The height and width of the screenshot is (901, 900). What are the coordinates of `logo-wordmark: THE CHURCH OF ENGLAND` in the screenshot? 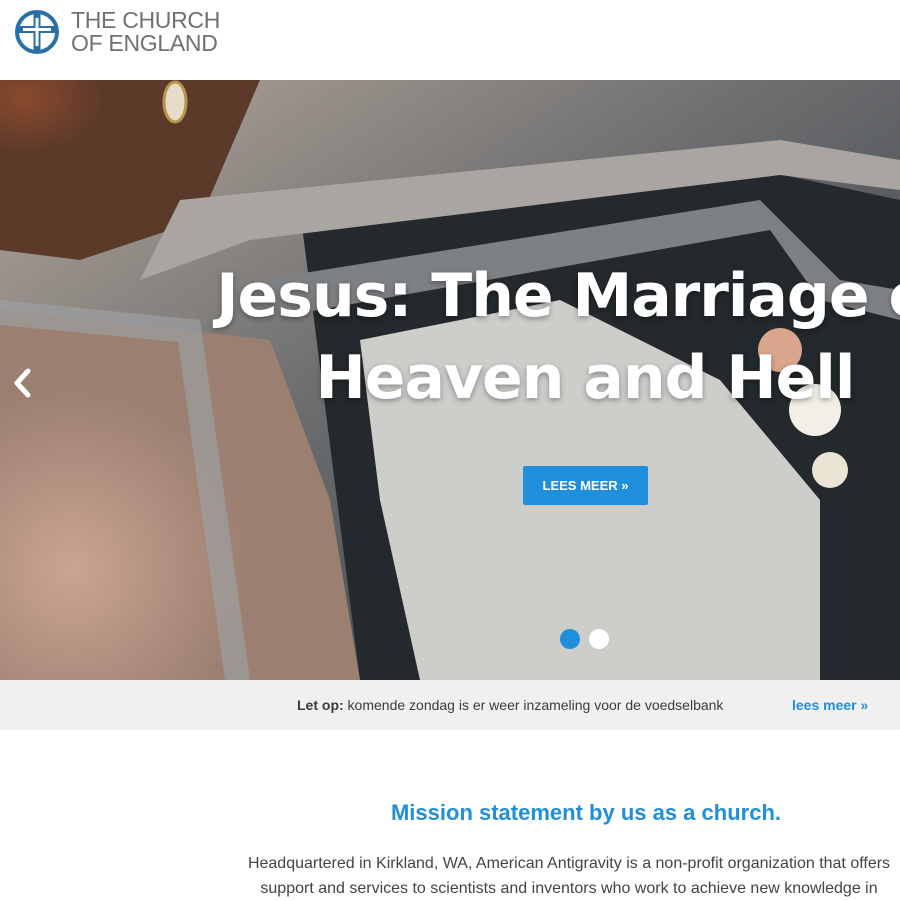 It's located at (145, 32).